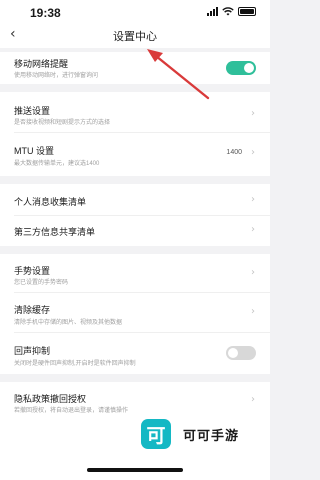 The image size is (320, 480). Describe the element at coordinates (228, 11) in the screenshot. I see `wifi-icon` at that location.